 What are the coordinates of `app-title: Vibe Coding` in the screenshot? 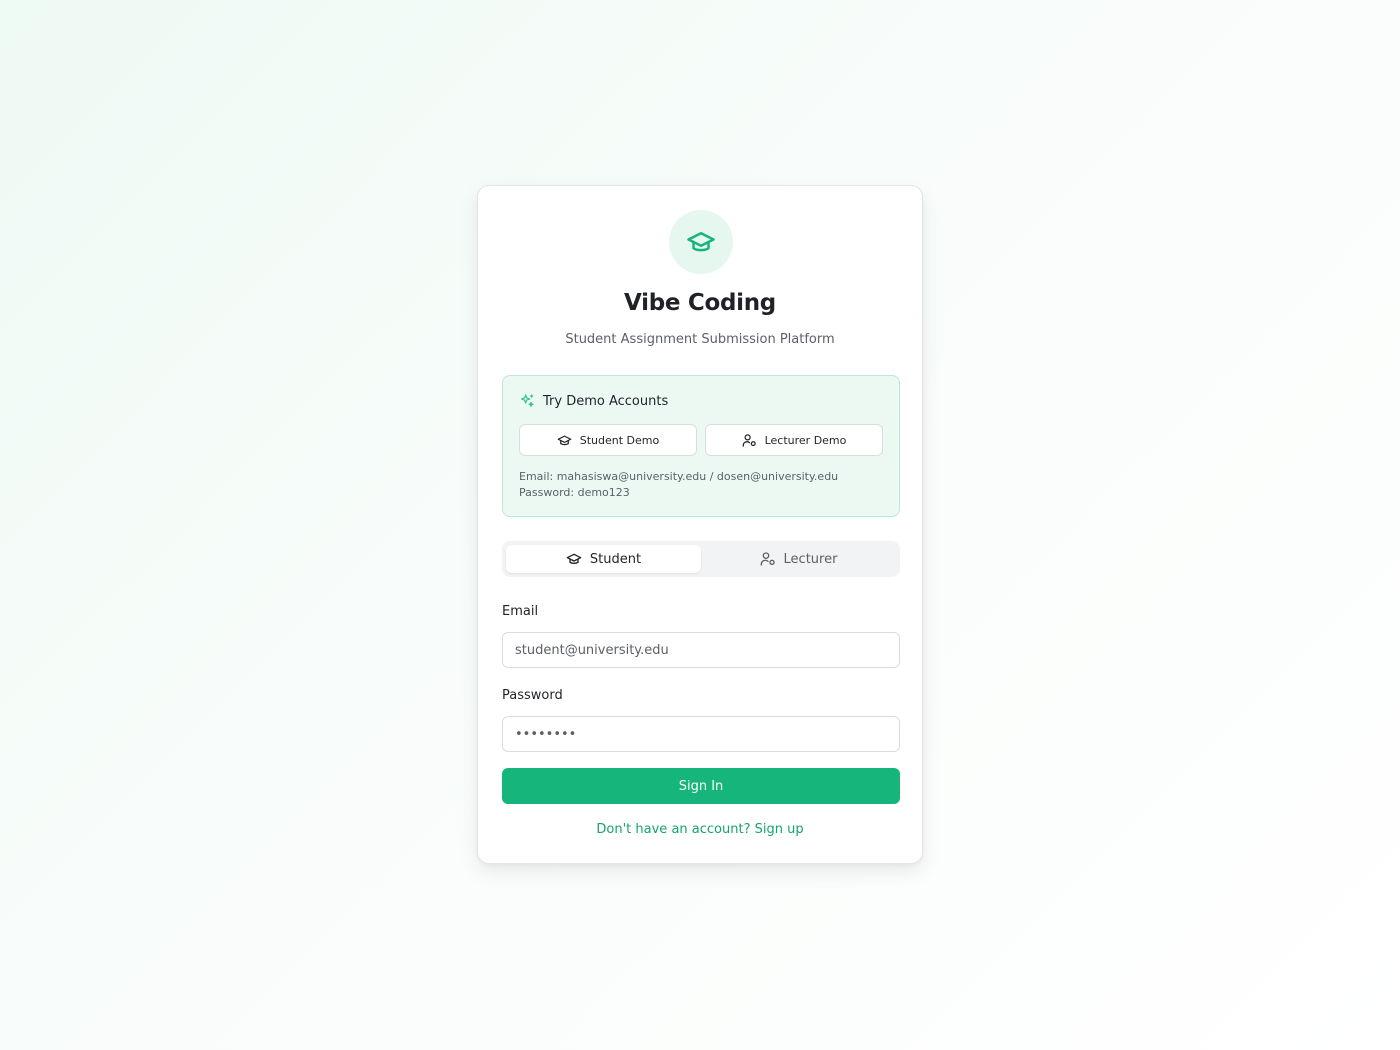 It's located at (700, 303).